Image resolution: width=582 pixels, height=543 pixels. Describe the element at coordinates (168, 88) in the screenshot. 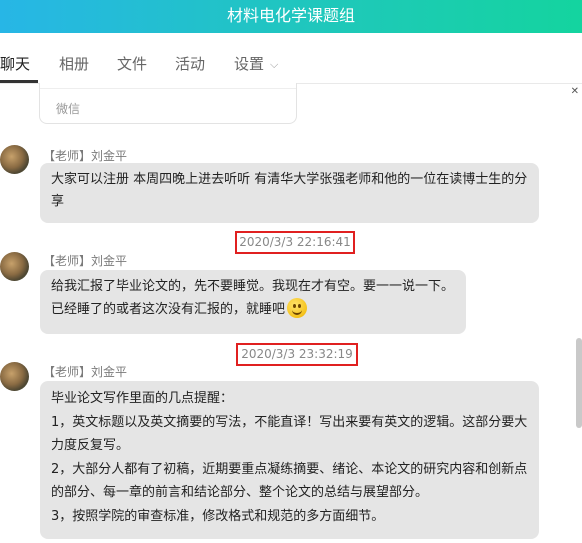

I see `card-divider` at that location.